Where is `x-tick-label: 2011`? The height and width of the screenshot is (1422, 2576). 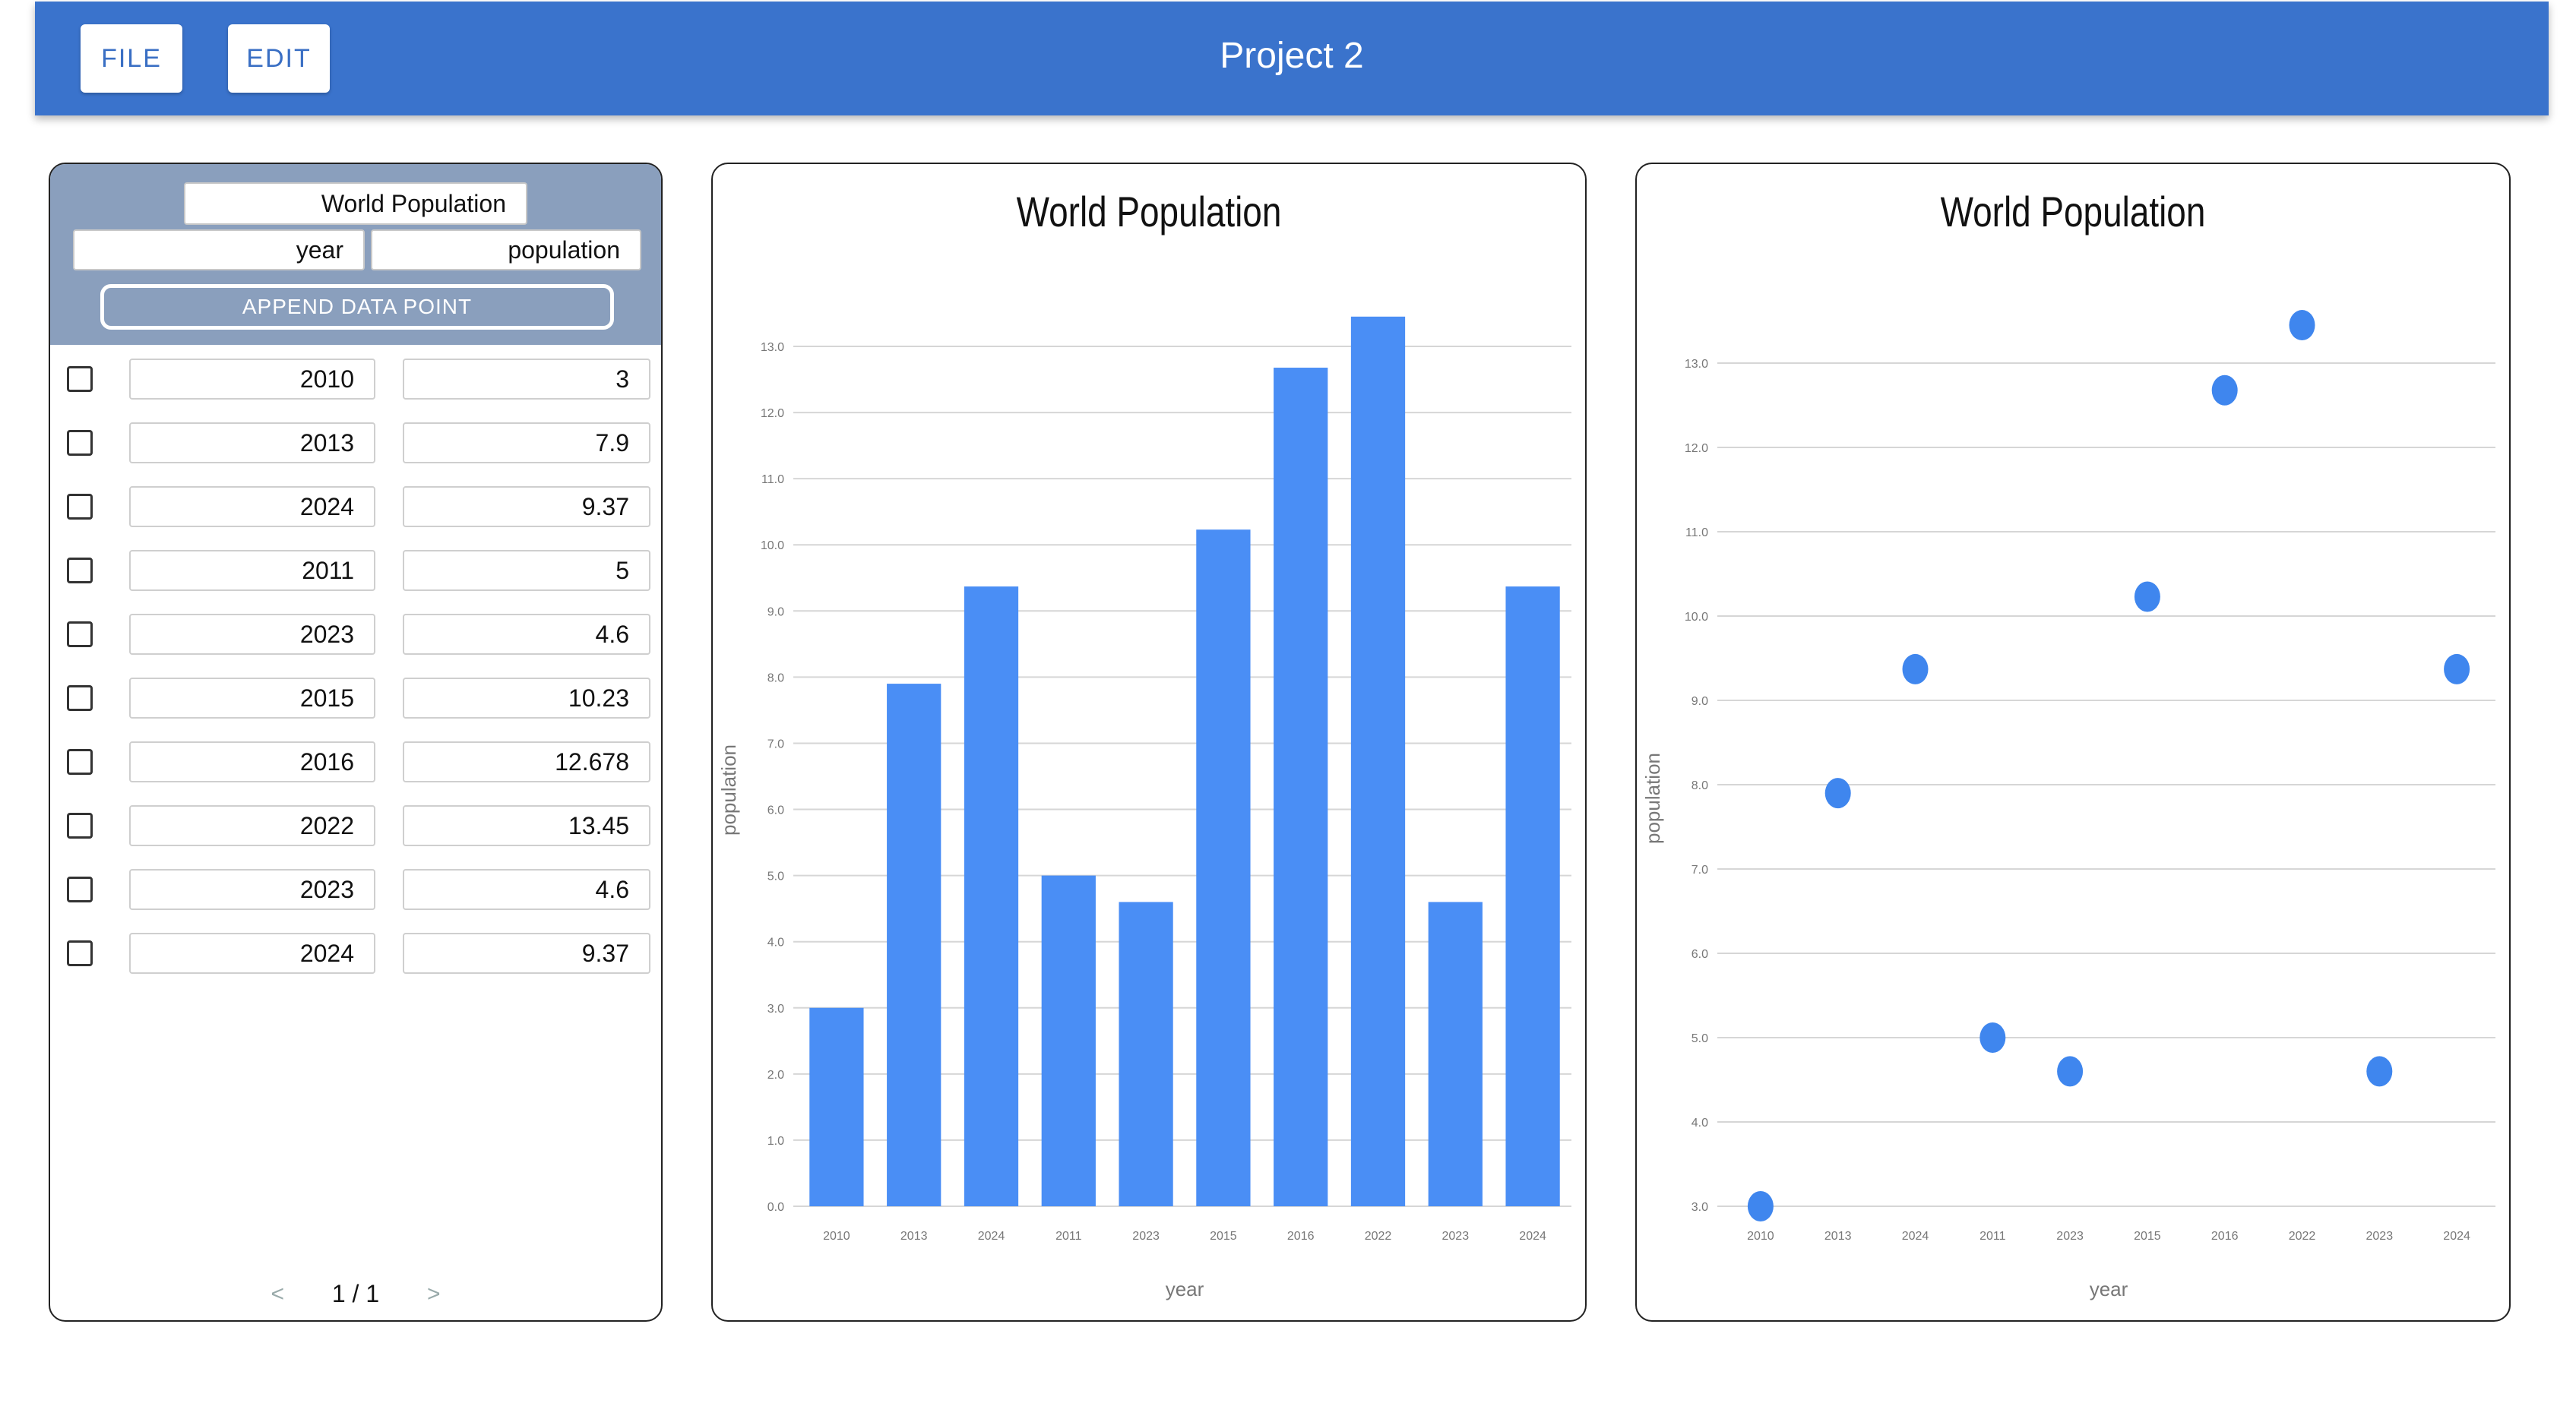
x-tick-label: 2011 is located at coordinates (1068, 1236).